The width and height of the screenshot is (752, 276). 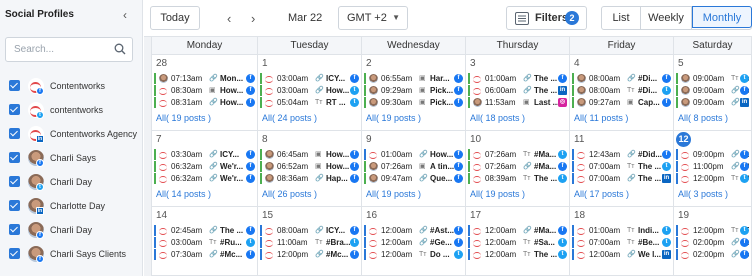 I want to click on scheduled-post: 11:00am Tт #Bra... t, so click(x=309, y=242).